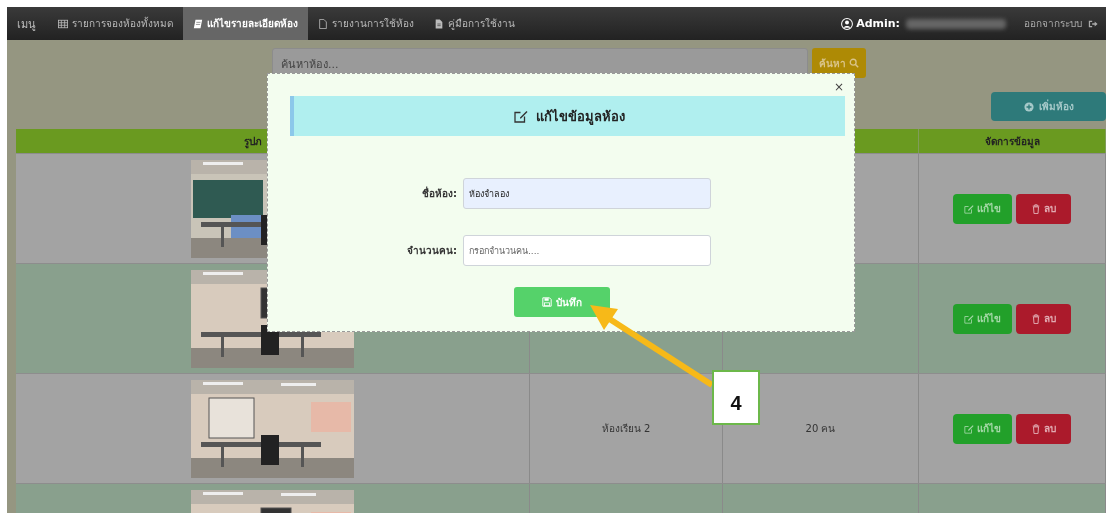  I want to click on room-name: ห้องเรียน 2, so click(626, 429).